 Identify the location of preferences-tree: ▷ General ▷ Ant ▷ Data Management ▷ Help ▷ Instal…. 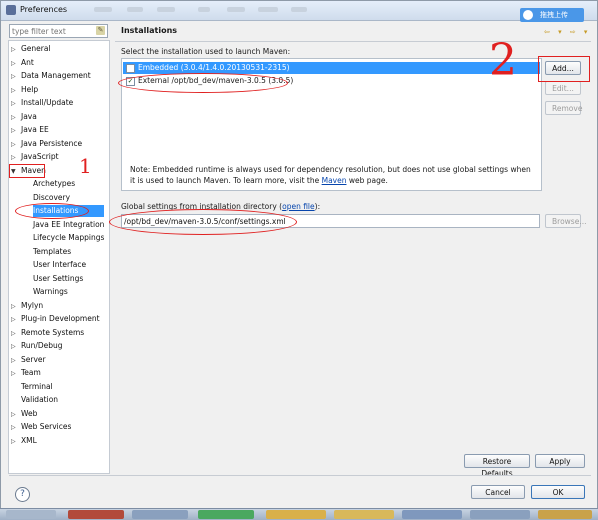
(59, 257).